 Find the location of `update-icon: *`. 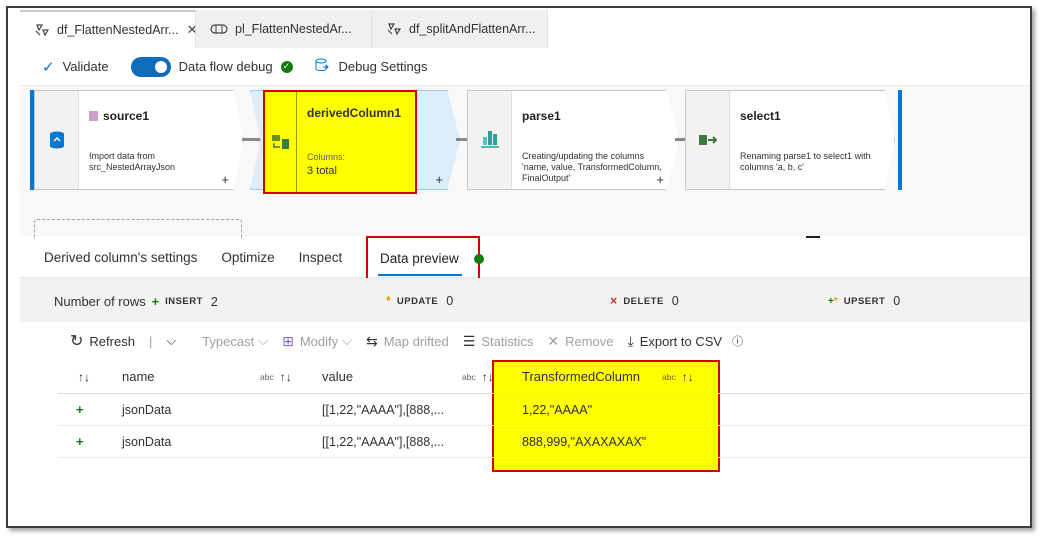

update-icon: * is located at coordinates (388, 301).